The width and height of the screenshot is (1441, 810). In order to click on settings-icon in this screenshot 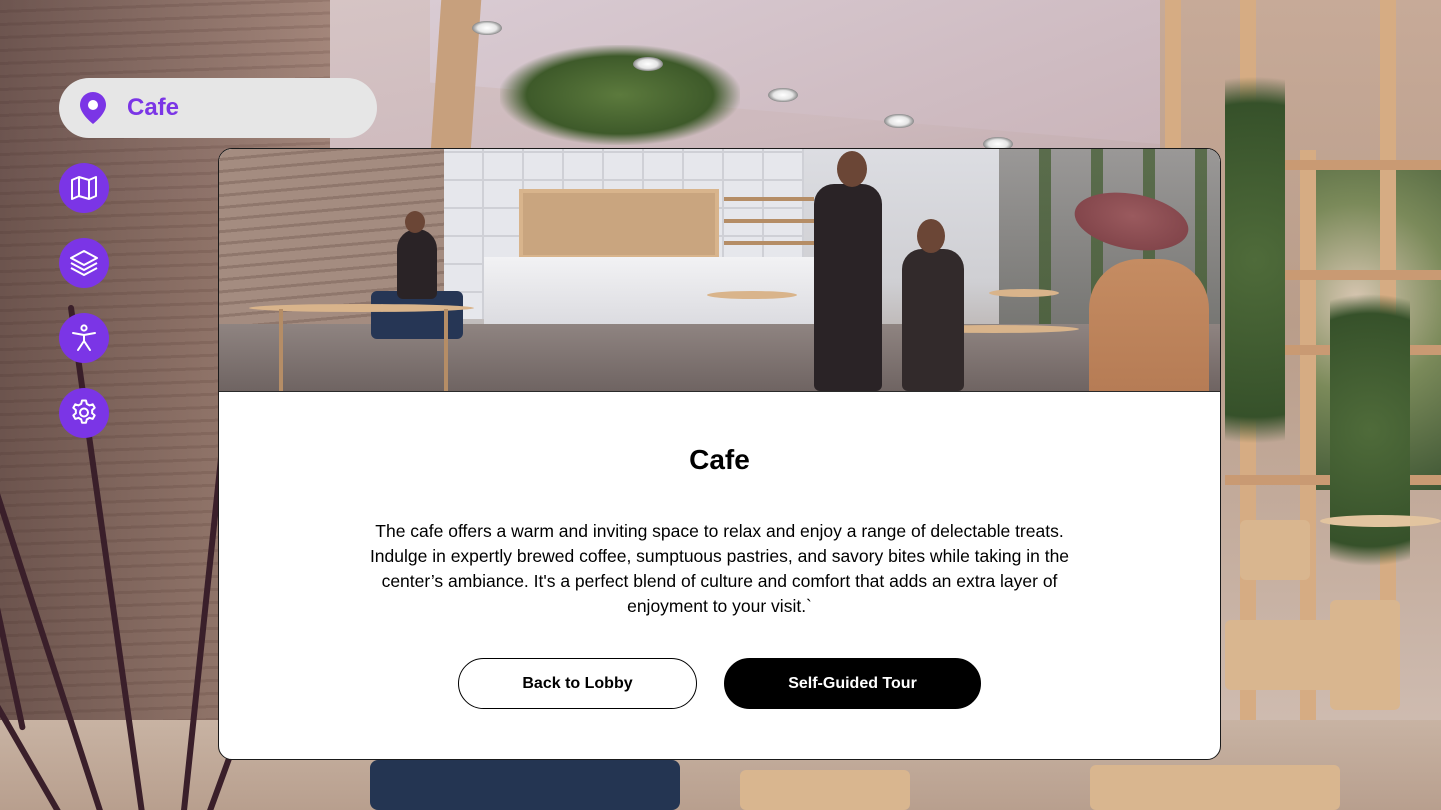, I will do `click(84, 411)`.